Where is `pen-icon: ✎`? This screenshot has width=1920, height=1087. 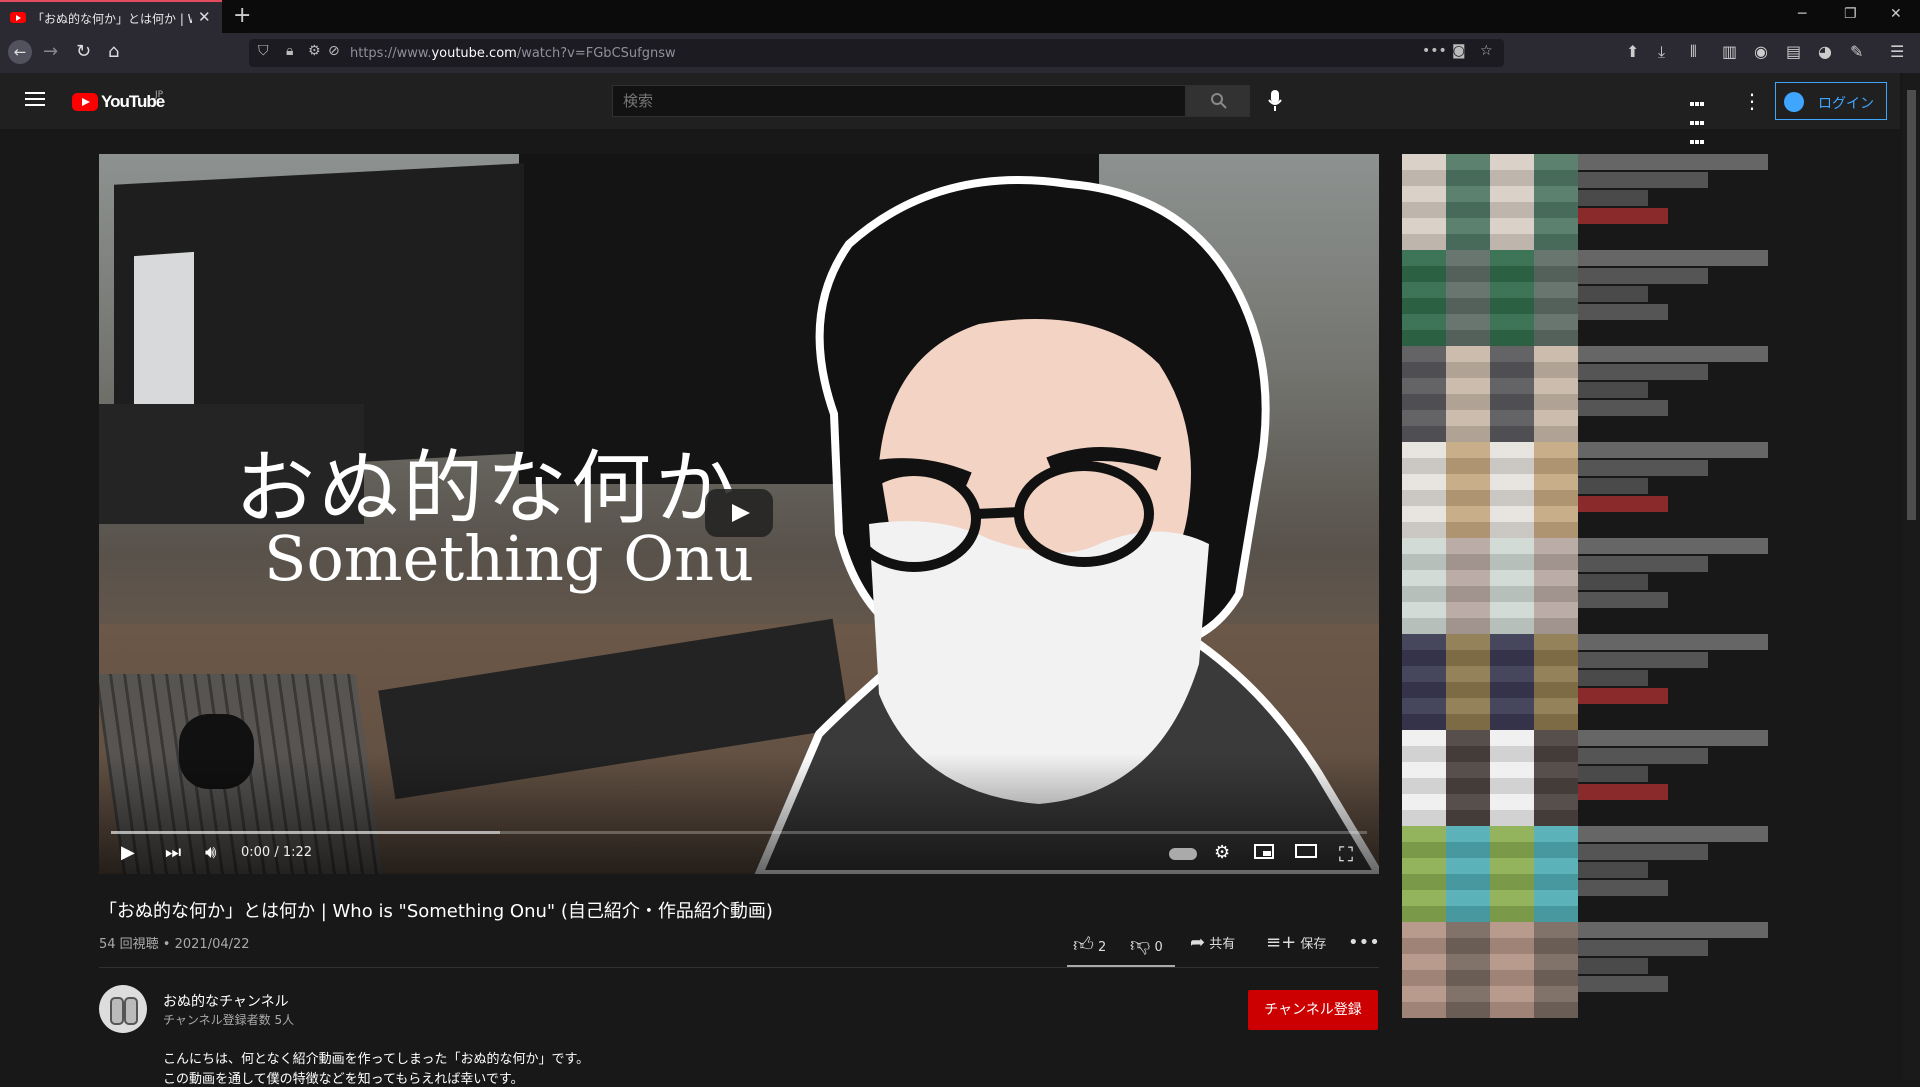 pen-icon: ✎ is located at coordinates (1856, 51).